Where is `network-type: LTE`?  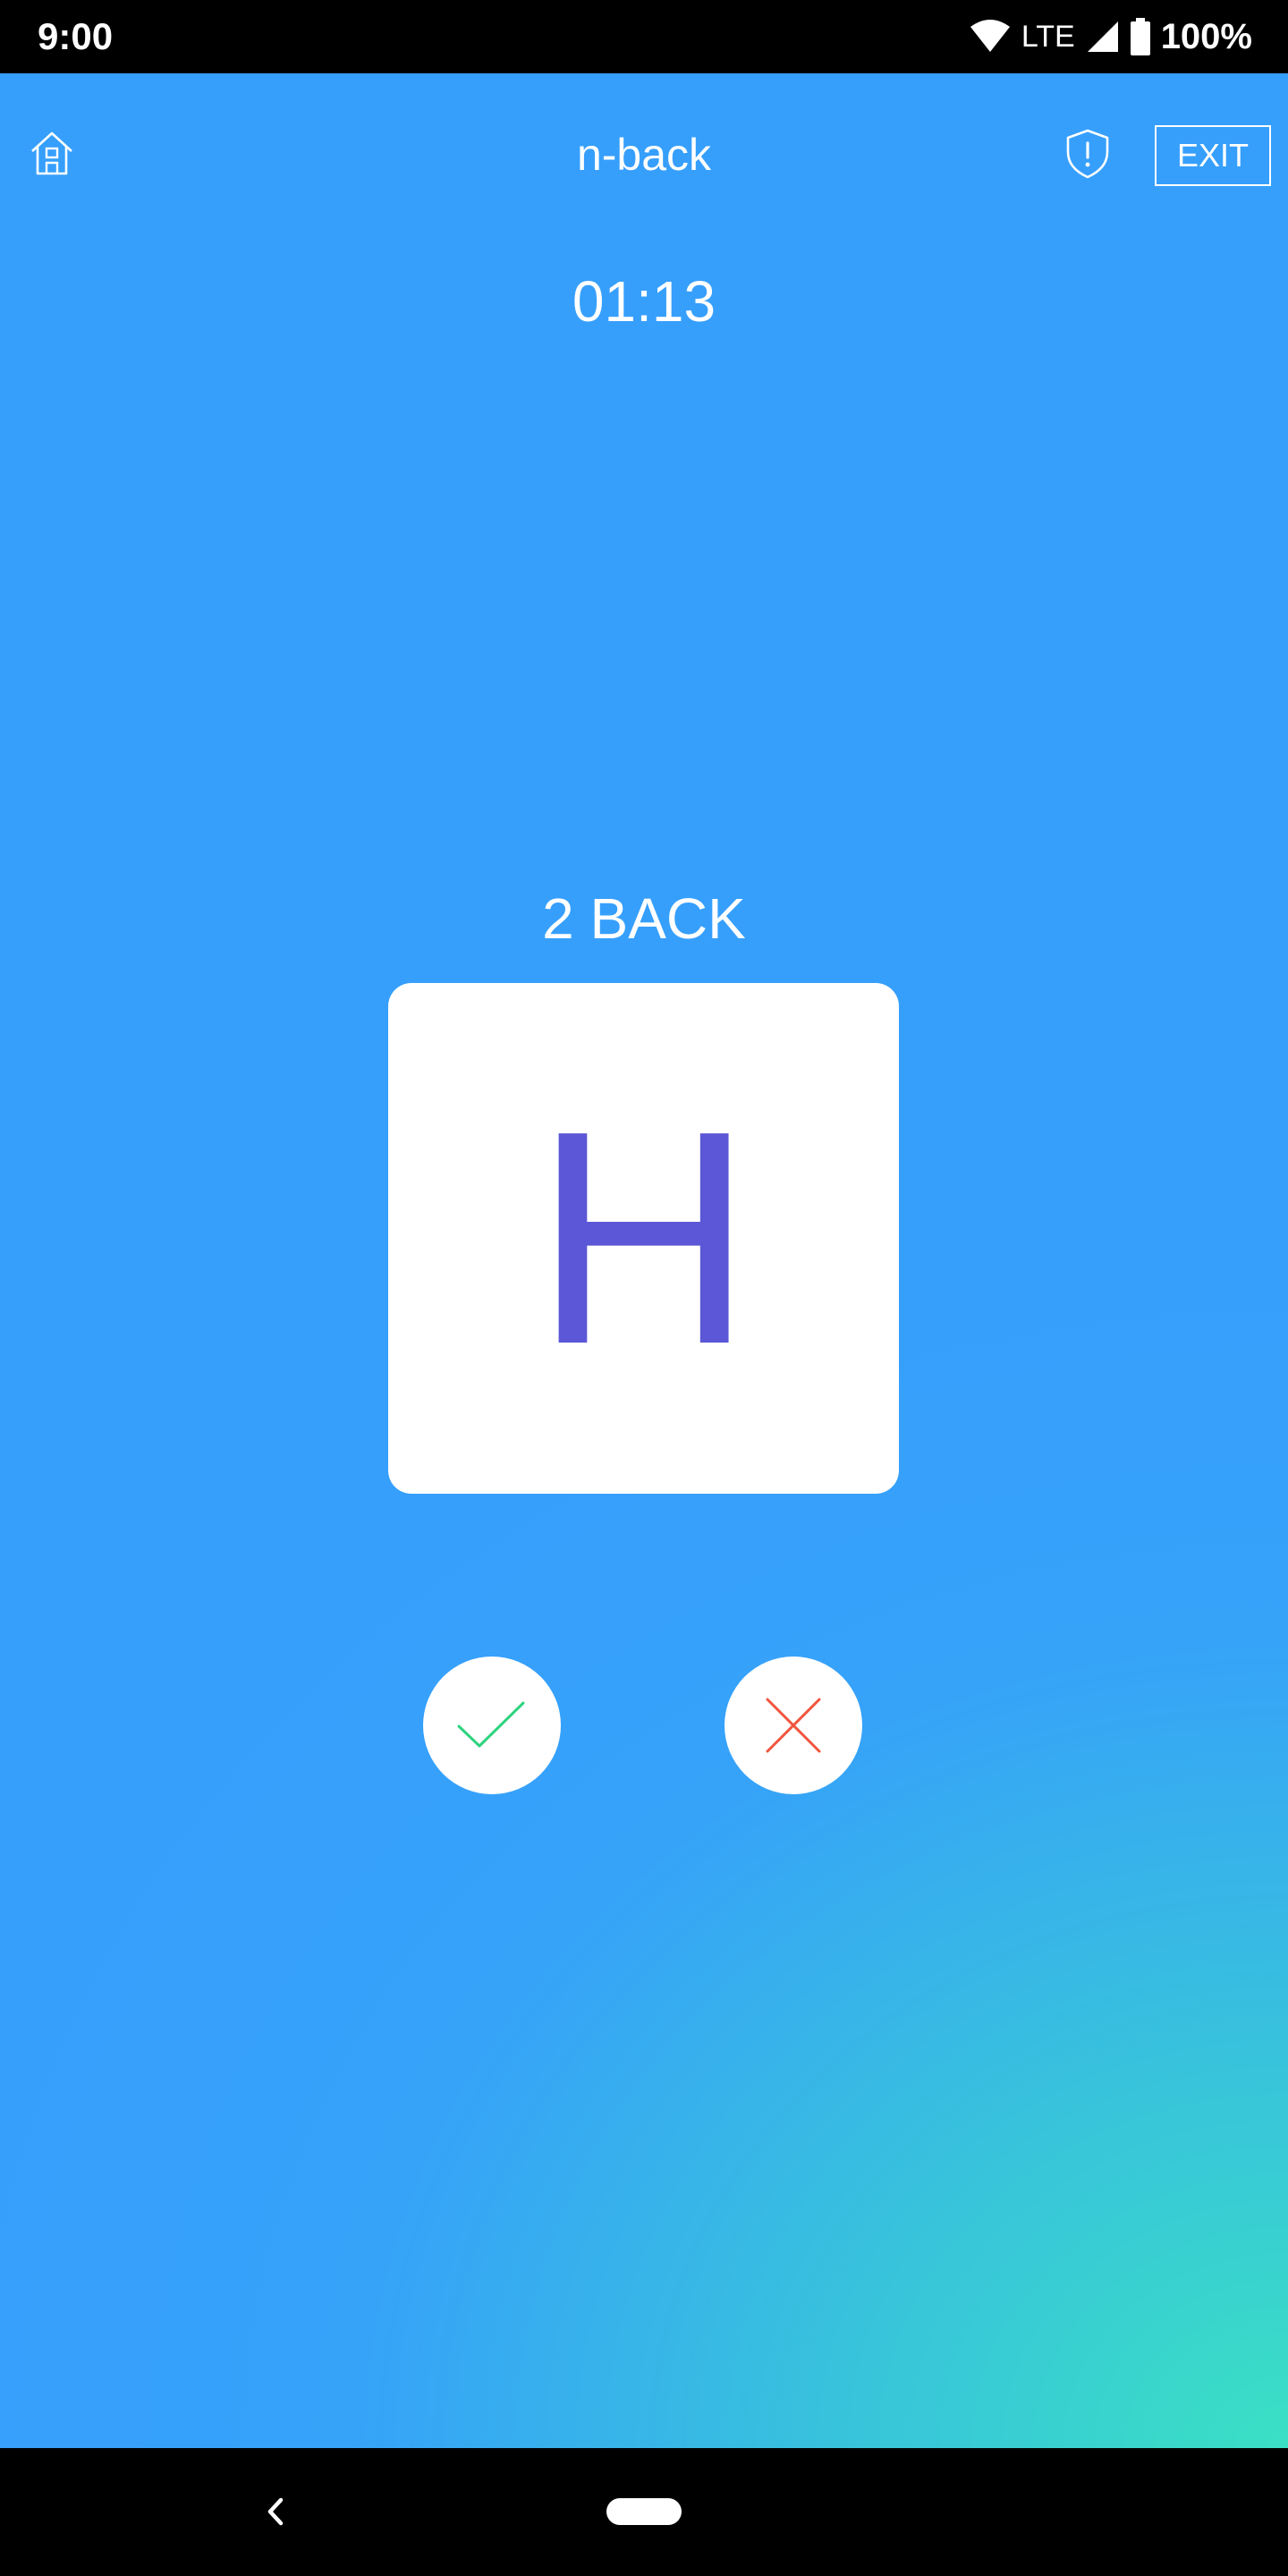 network-type: LTE is located at coordinates (1048, 37).